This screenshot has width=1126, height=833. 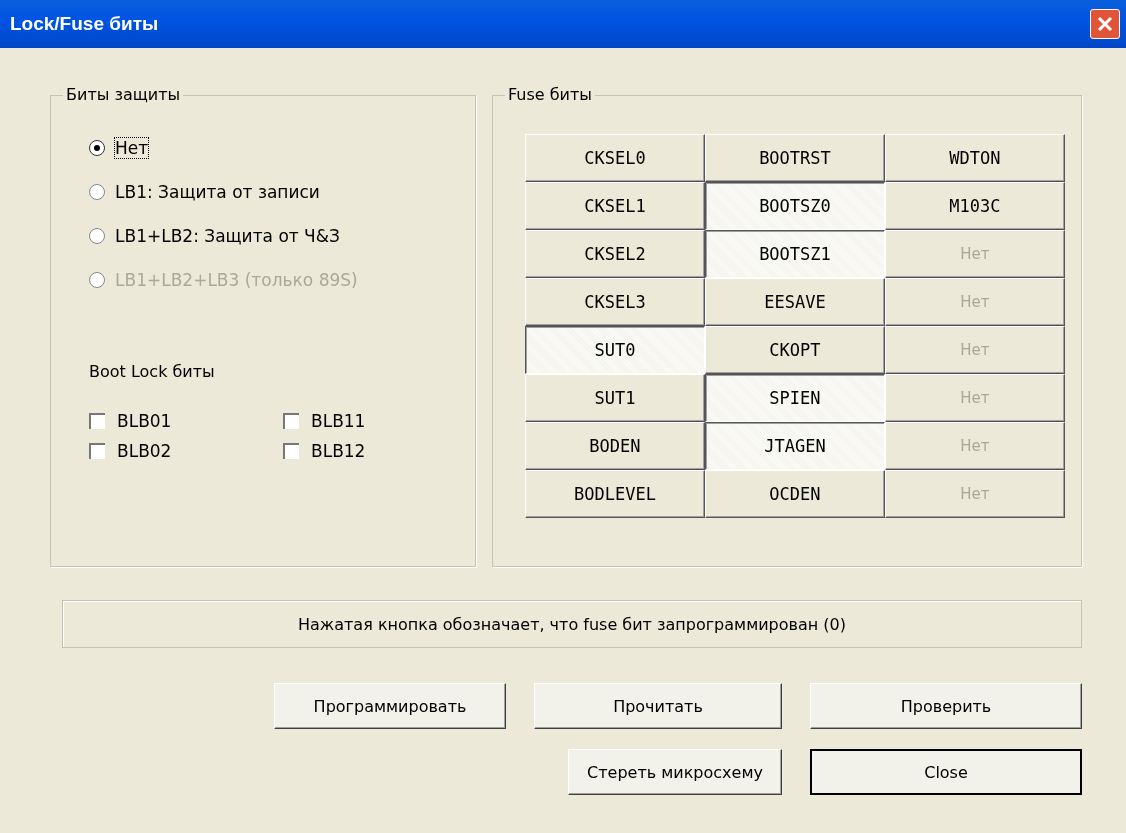 I want to click on close-icon, so click(x=1105, y=24).